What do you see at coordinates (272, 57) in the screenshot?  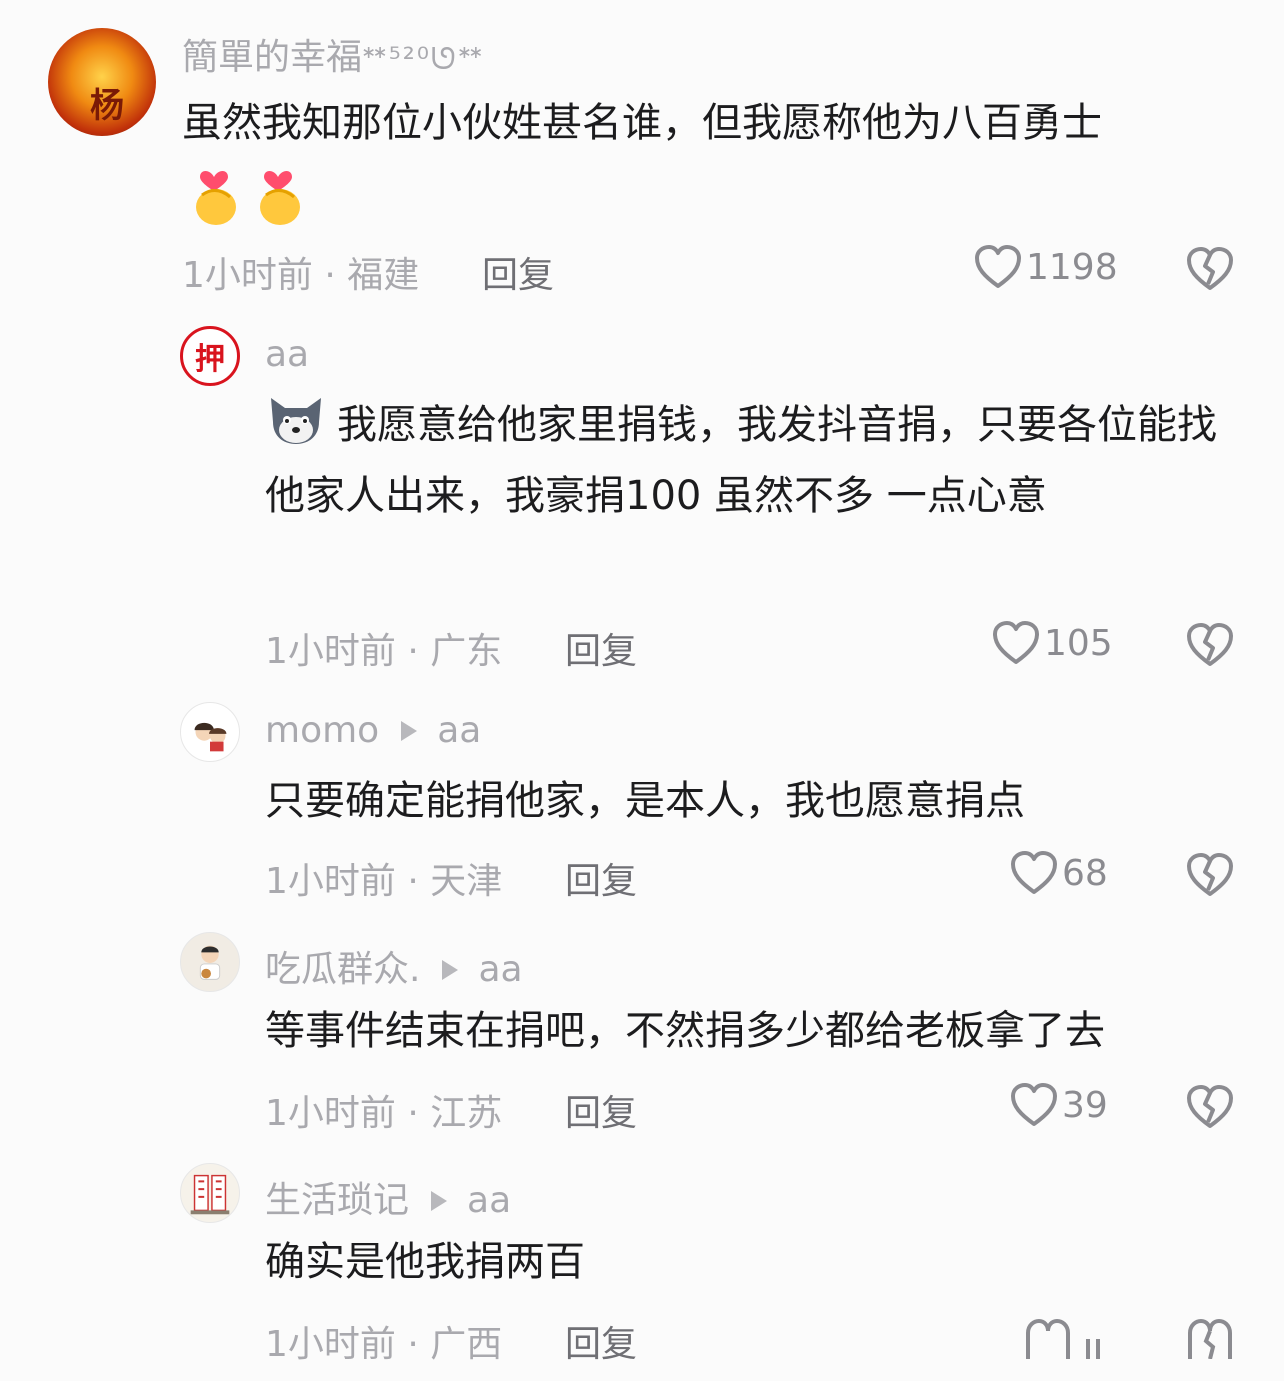 I see `username-text: 簡單的幸福` at bounding box center [272, 57].